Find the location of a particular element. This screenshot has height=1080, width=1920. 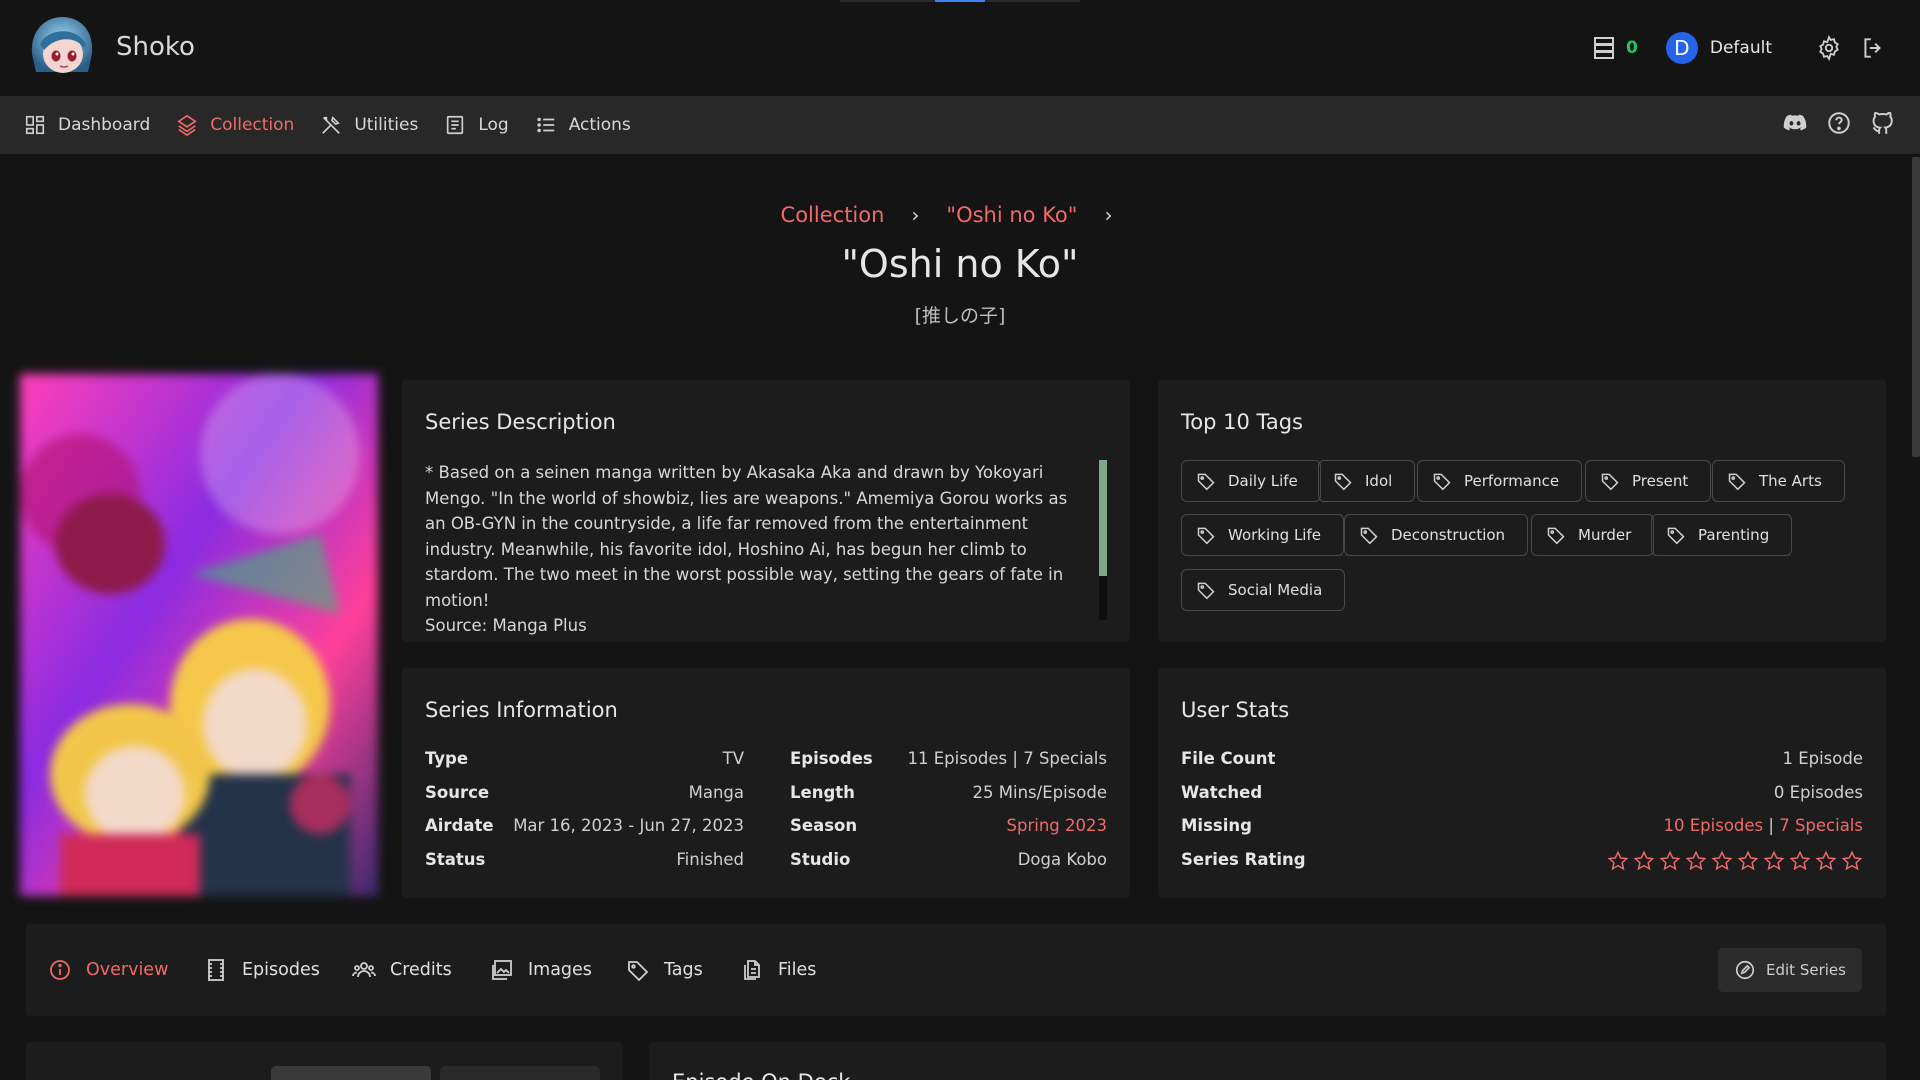

tab-images: Images is located at coordinates (541, 970).